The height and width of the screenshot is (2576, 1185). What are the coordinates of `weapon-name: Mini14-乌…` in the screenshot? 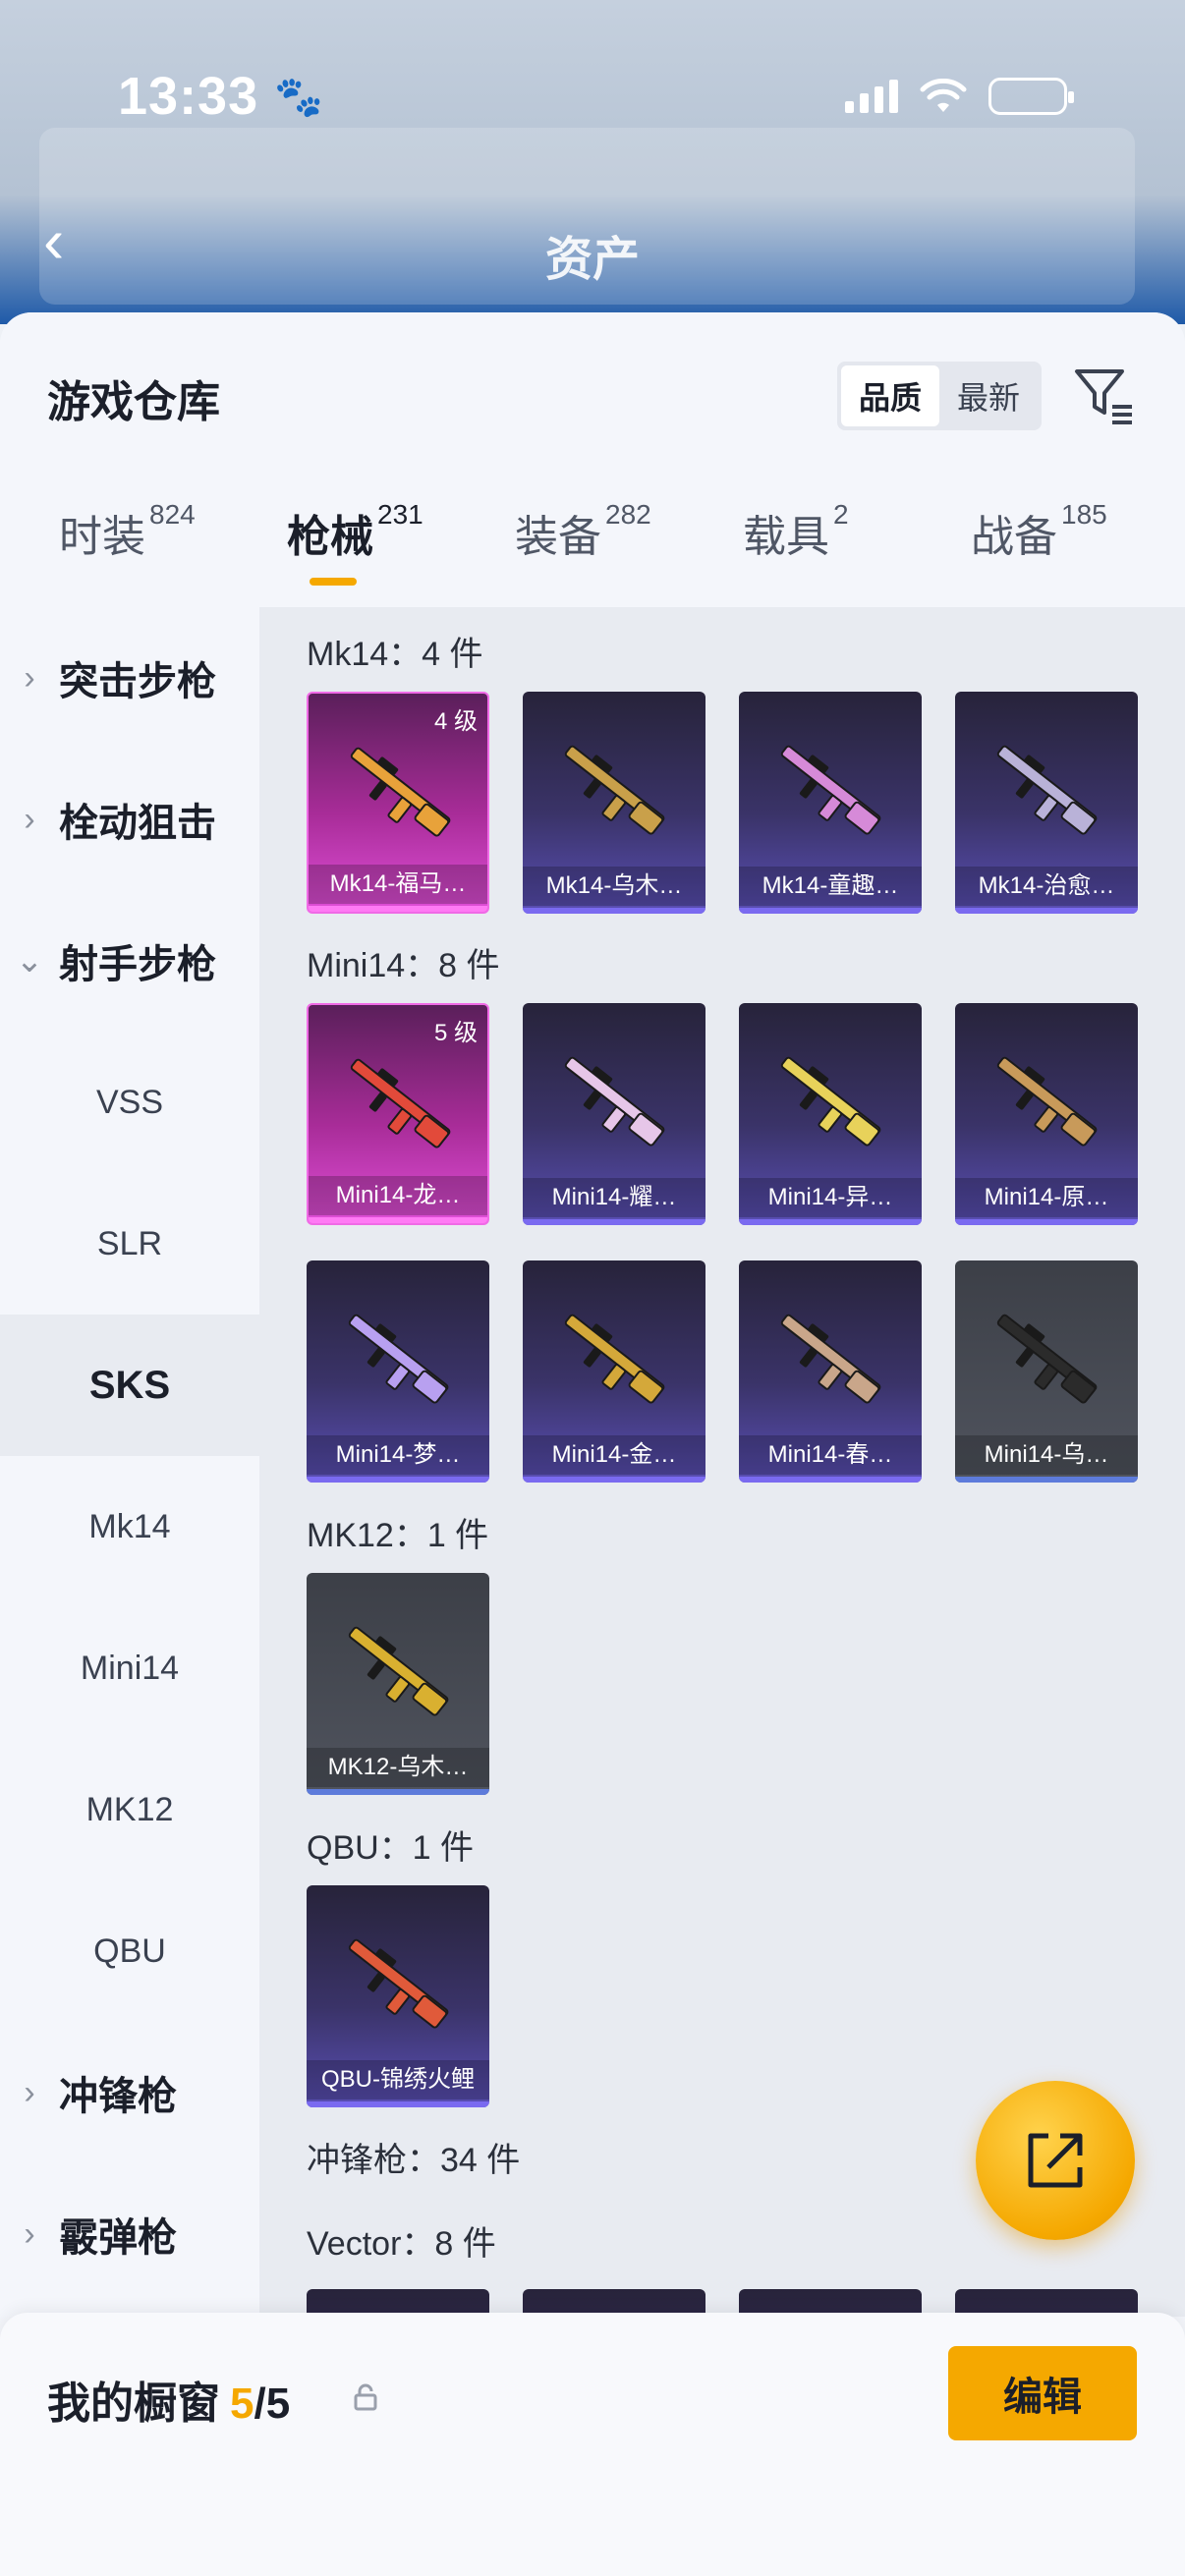 It's located at (1046, 1455).